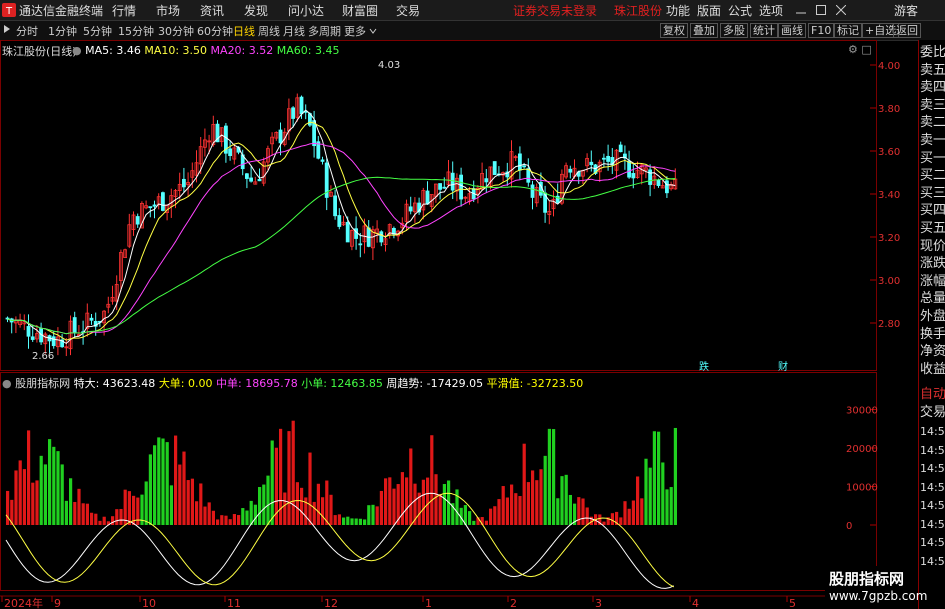 This screenshot has height=609, width=945. Describe the element at coordinates (932, 369) in the screenshot. I see `side-item: 收益` at that location.